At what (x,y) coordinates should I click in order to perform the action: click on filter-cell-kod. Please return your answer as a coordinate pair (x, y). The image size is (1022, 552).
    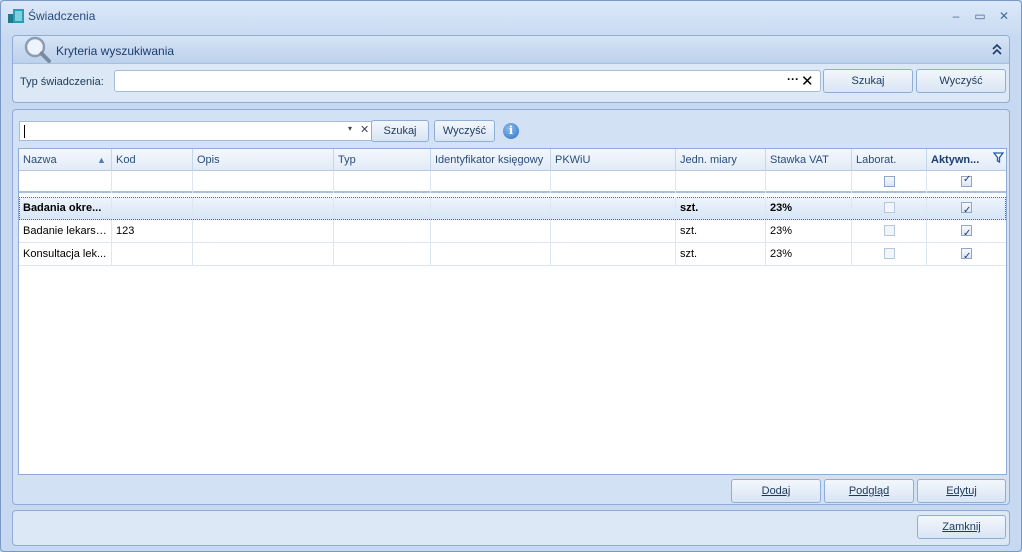
    Looking at the image, I should click on (152, 182).